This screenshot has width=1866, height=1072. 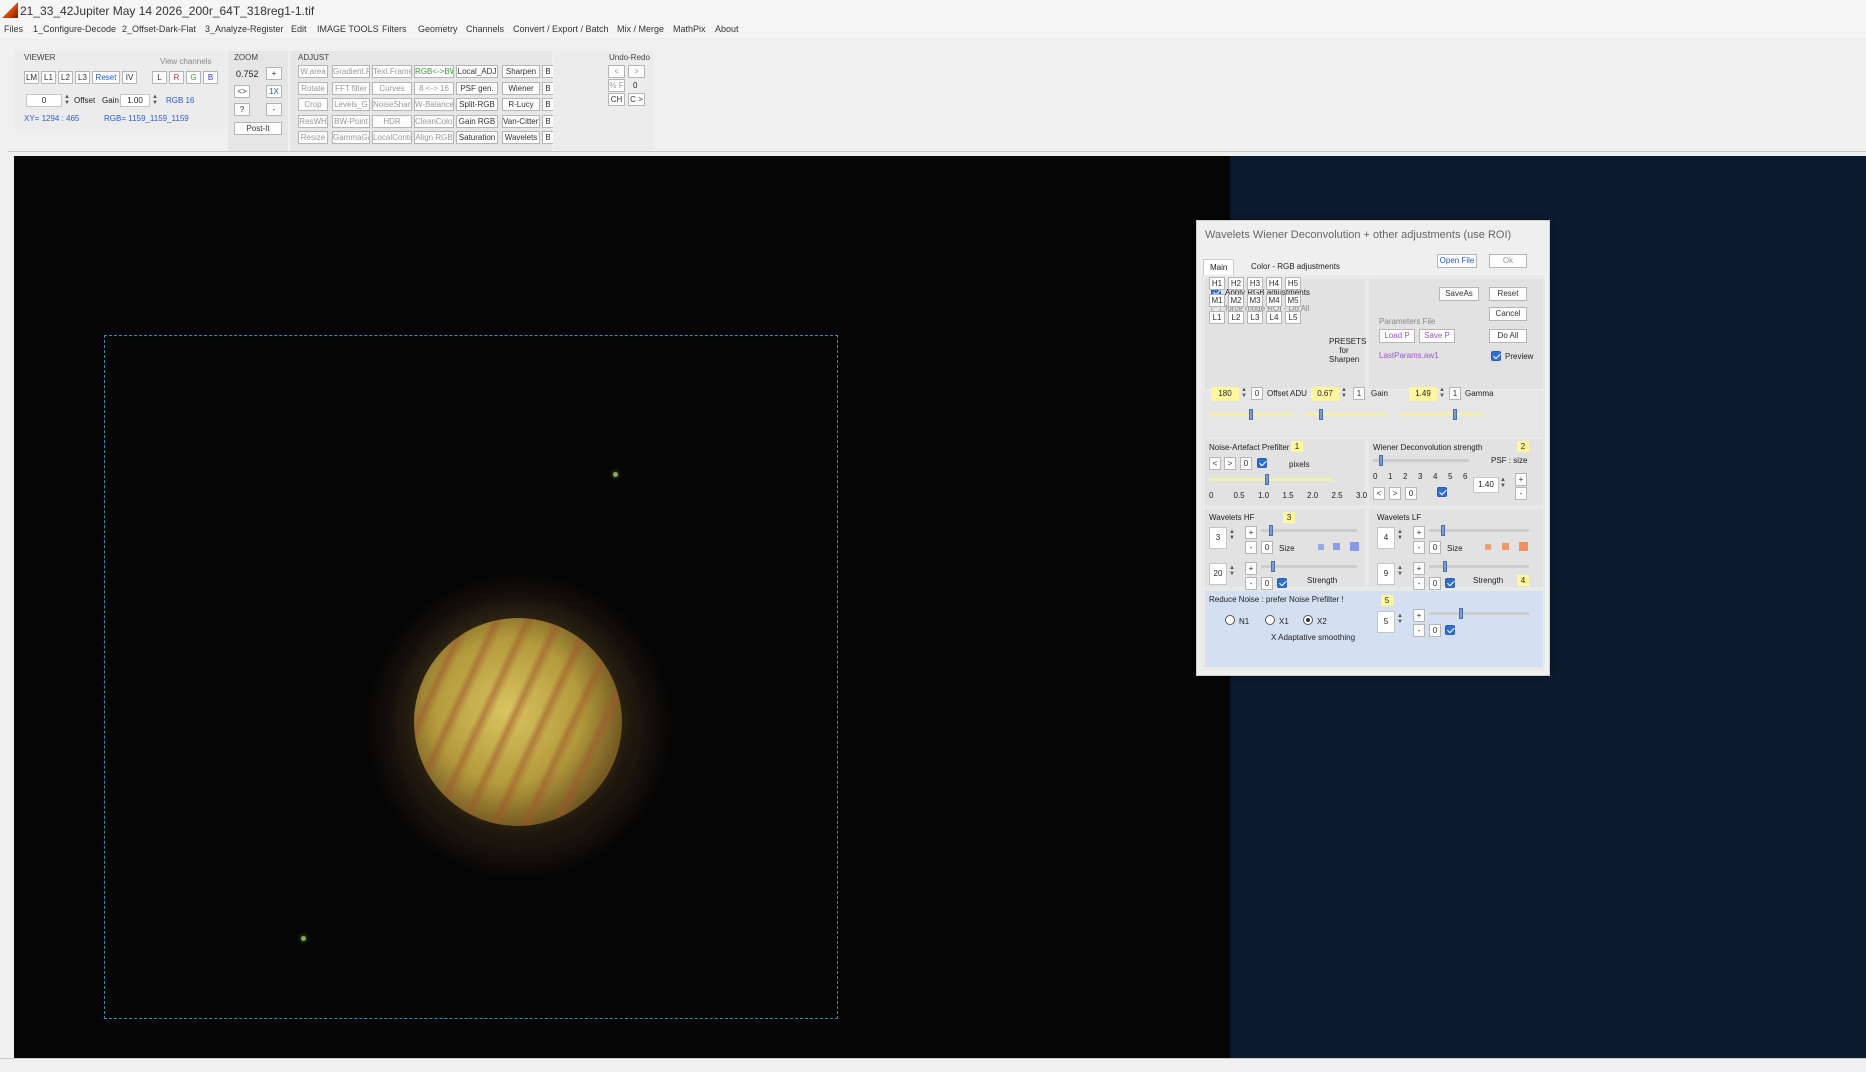 I want to click on reduce-noise-zero: 0, so click(x=1435, y=630).